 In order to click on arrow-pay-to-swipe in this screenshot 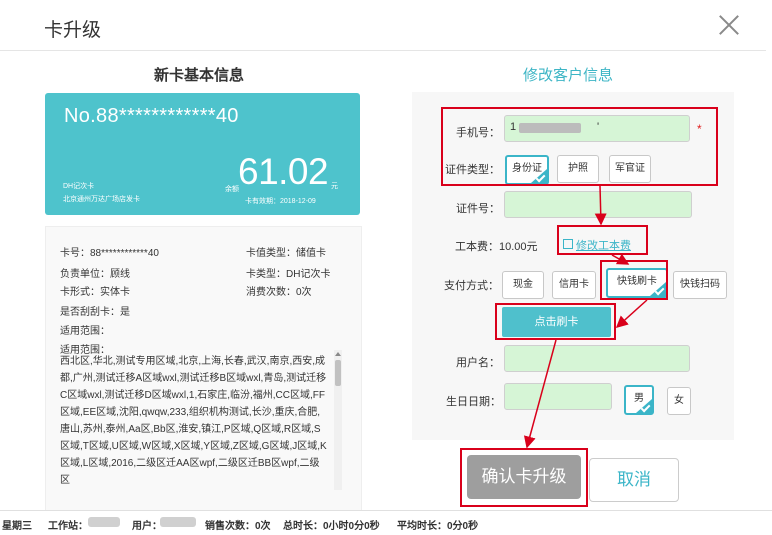, I will do `click(631, 314)`.